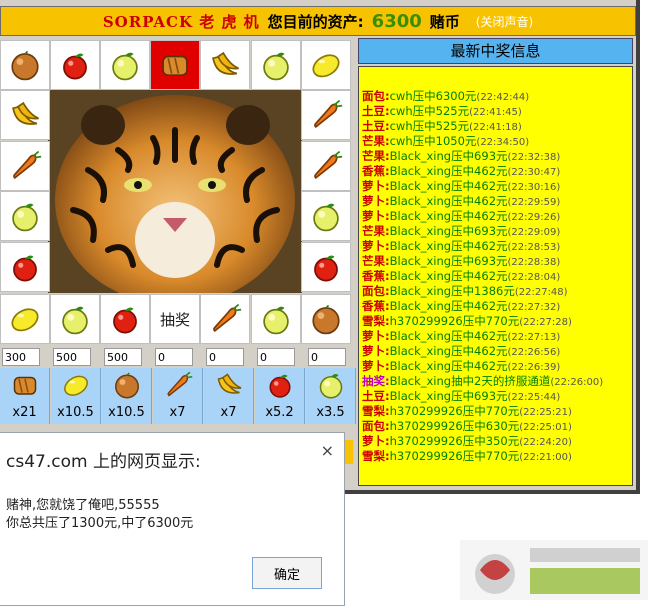  Describe the element at coordinates (554, 570) in the screenshot. I see `sorpack-watermark-logo` at that location.